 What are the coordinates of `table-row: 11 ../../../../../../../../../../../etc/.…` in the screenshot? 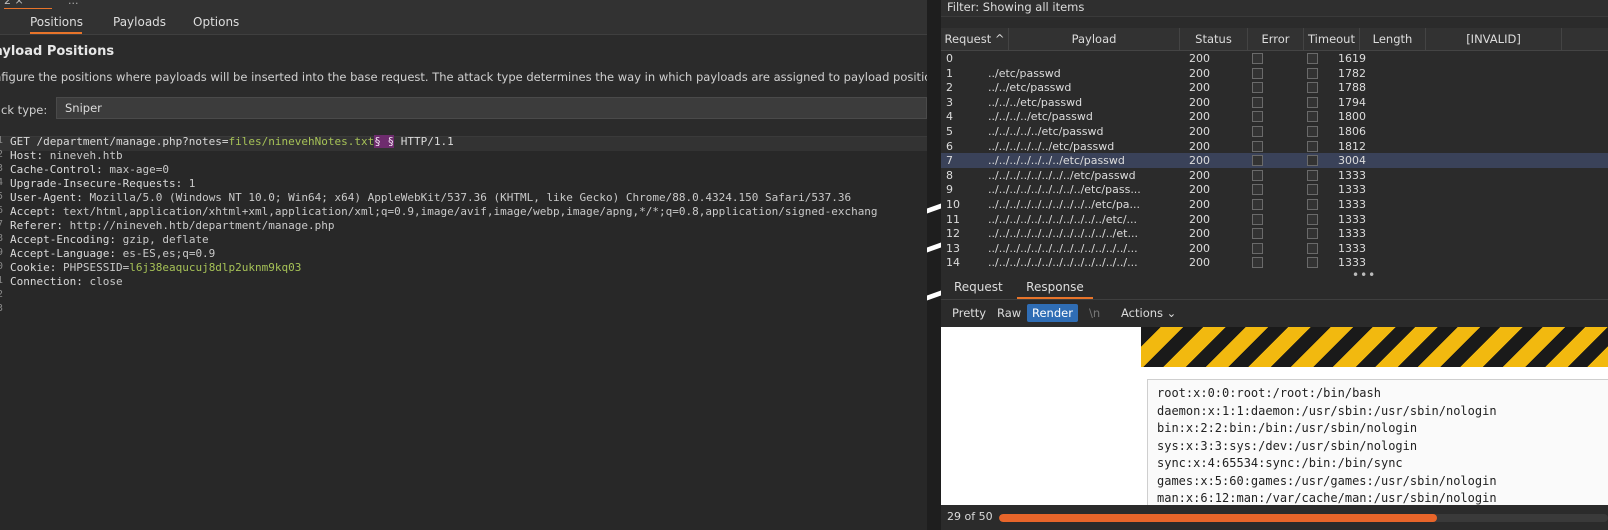 It's located at (1274, 219).